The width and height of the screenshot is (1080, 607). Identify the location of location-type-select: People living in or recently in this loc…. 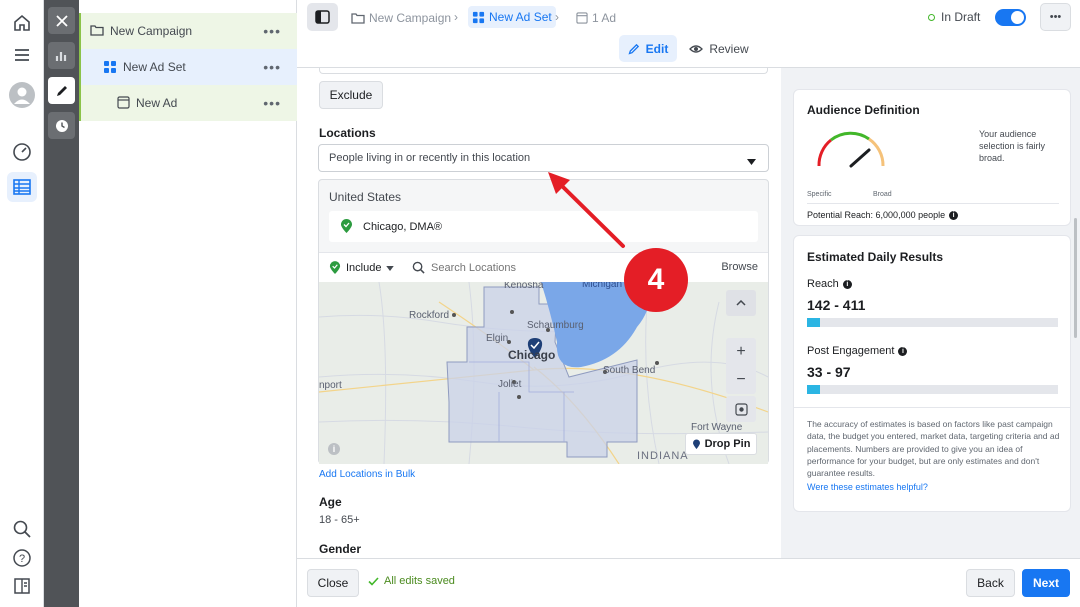
(543, 158).